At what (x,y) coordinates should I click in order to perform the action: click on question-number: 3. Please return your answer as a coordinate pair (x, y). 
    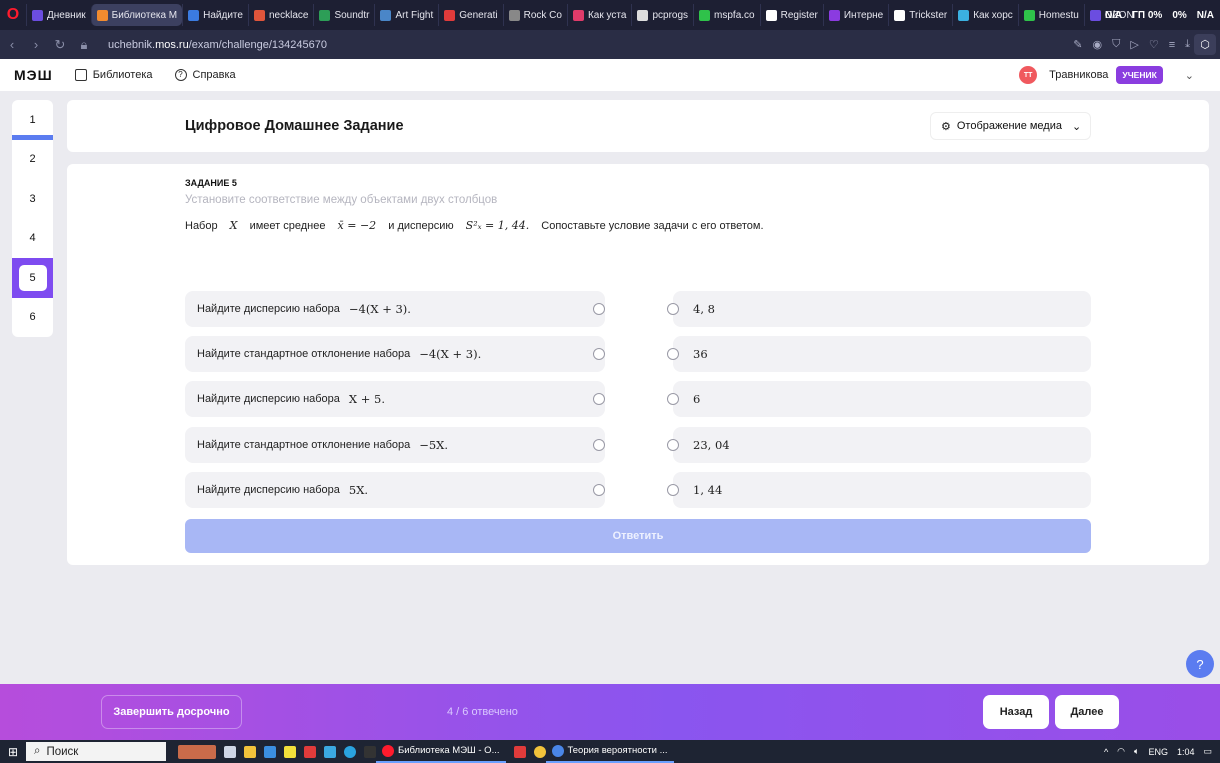
    Looking at the image, I should click on (32, 198).